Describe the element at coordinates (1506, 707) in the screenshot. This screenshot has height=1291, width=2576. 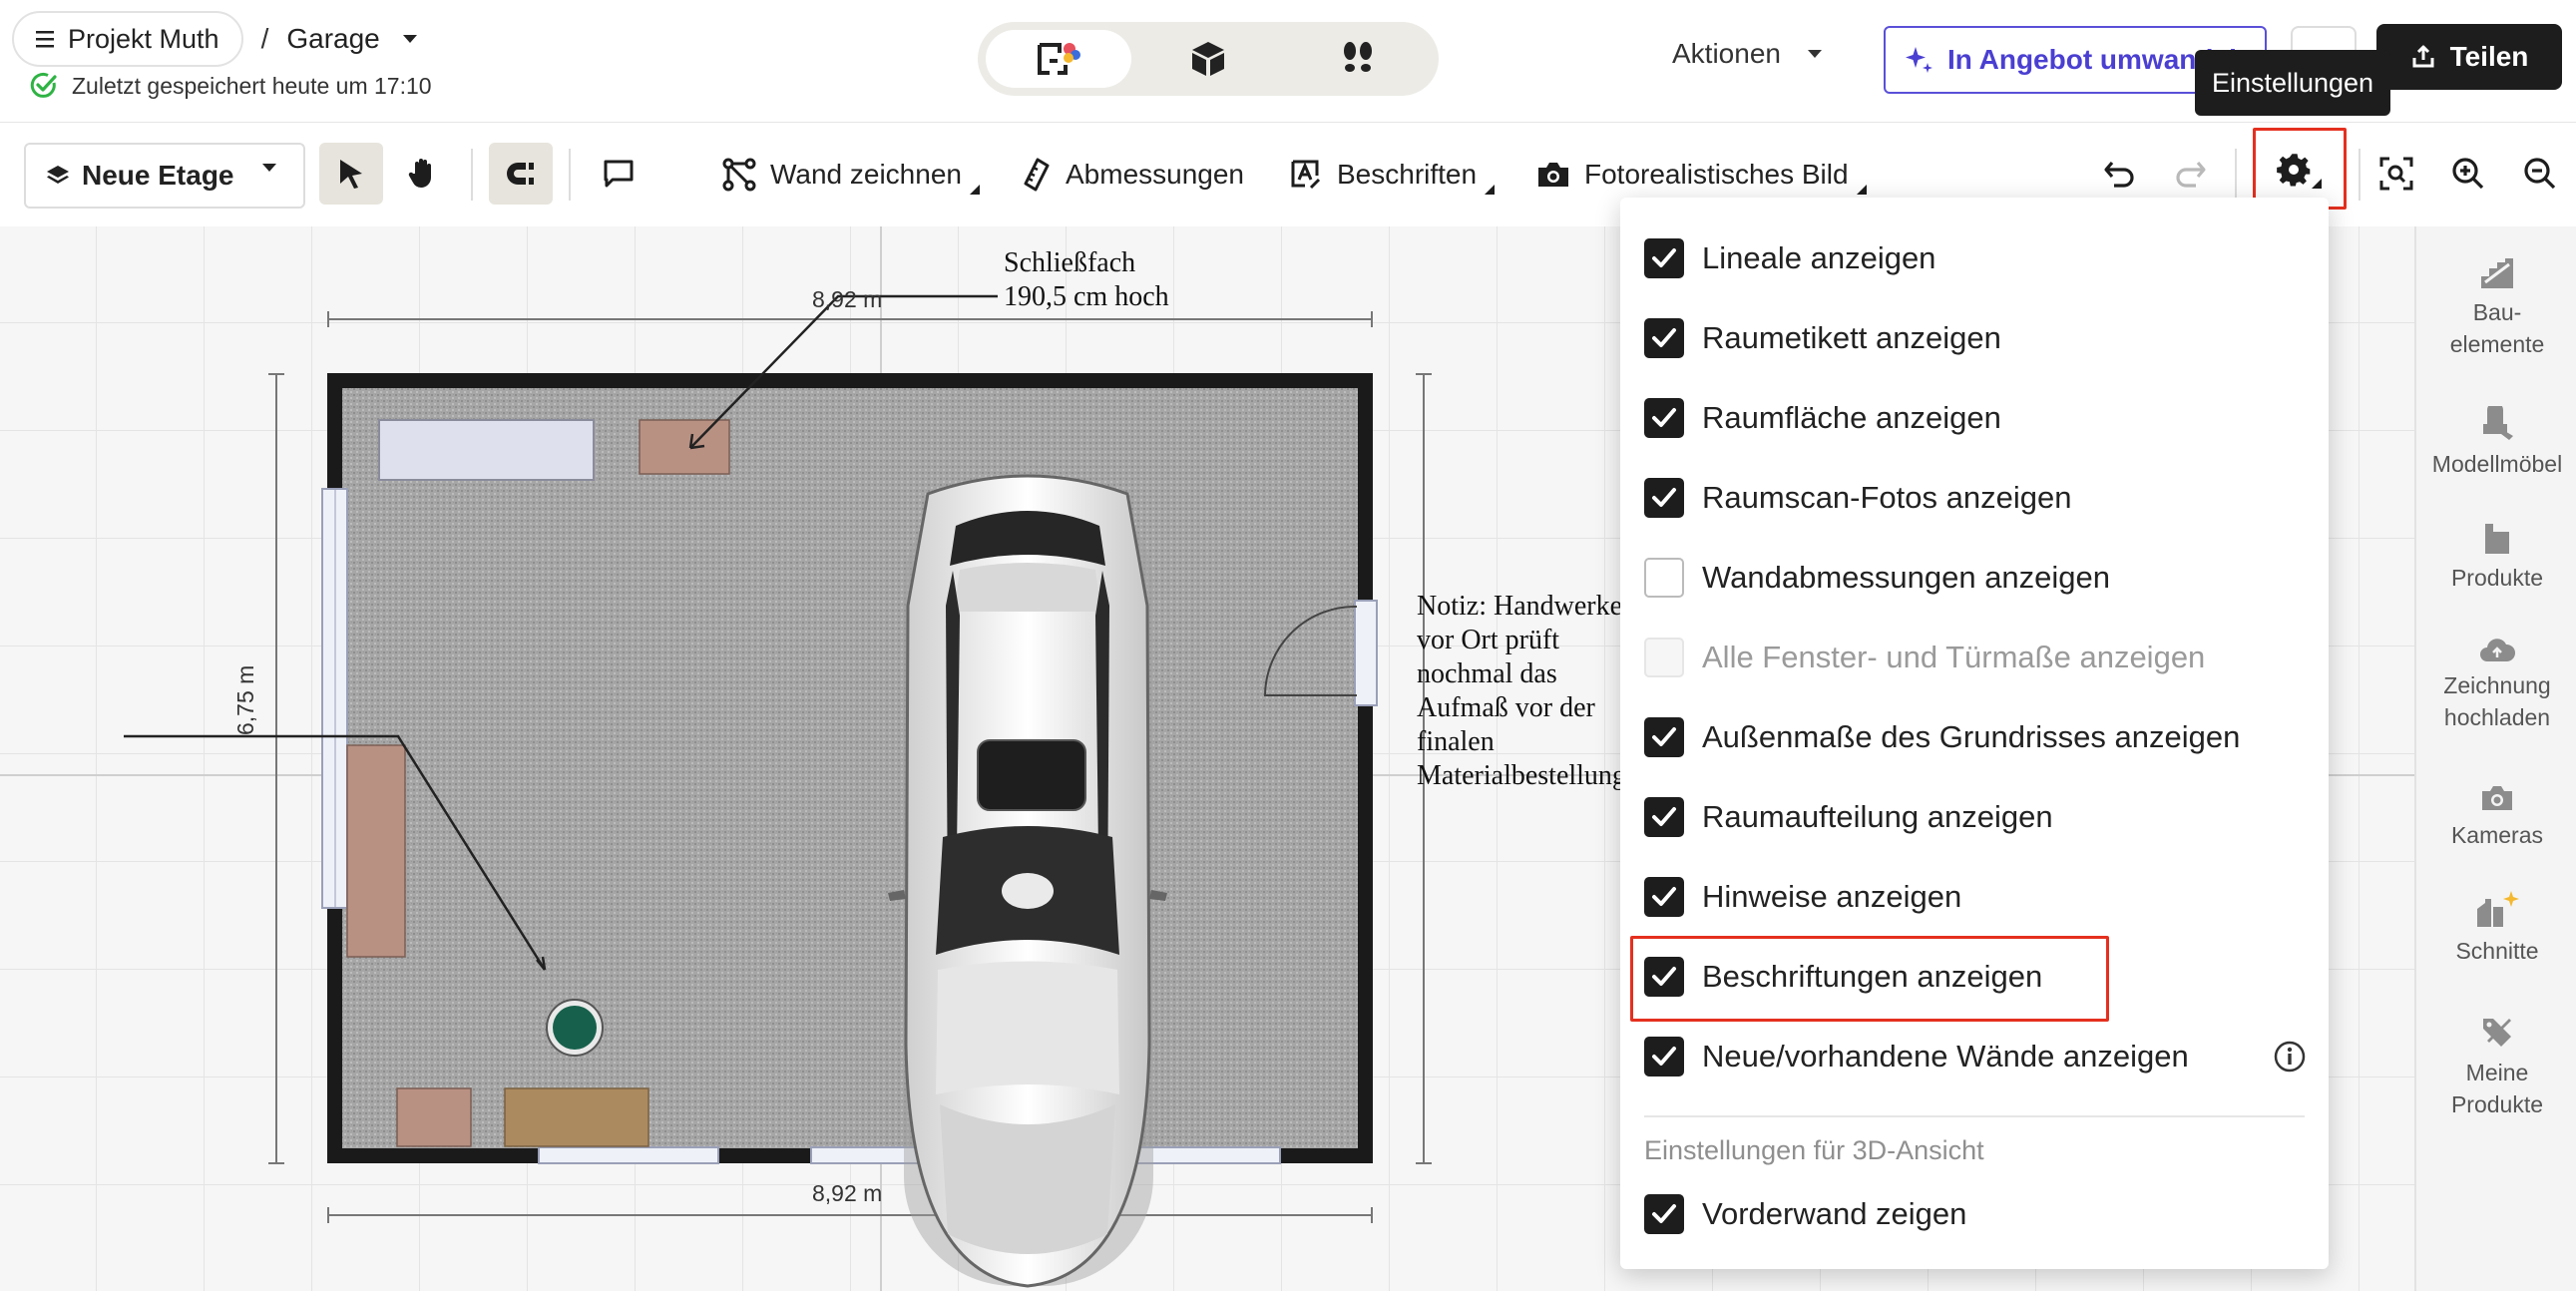
I see `note-line: Aufmaß vor der` at that location.